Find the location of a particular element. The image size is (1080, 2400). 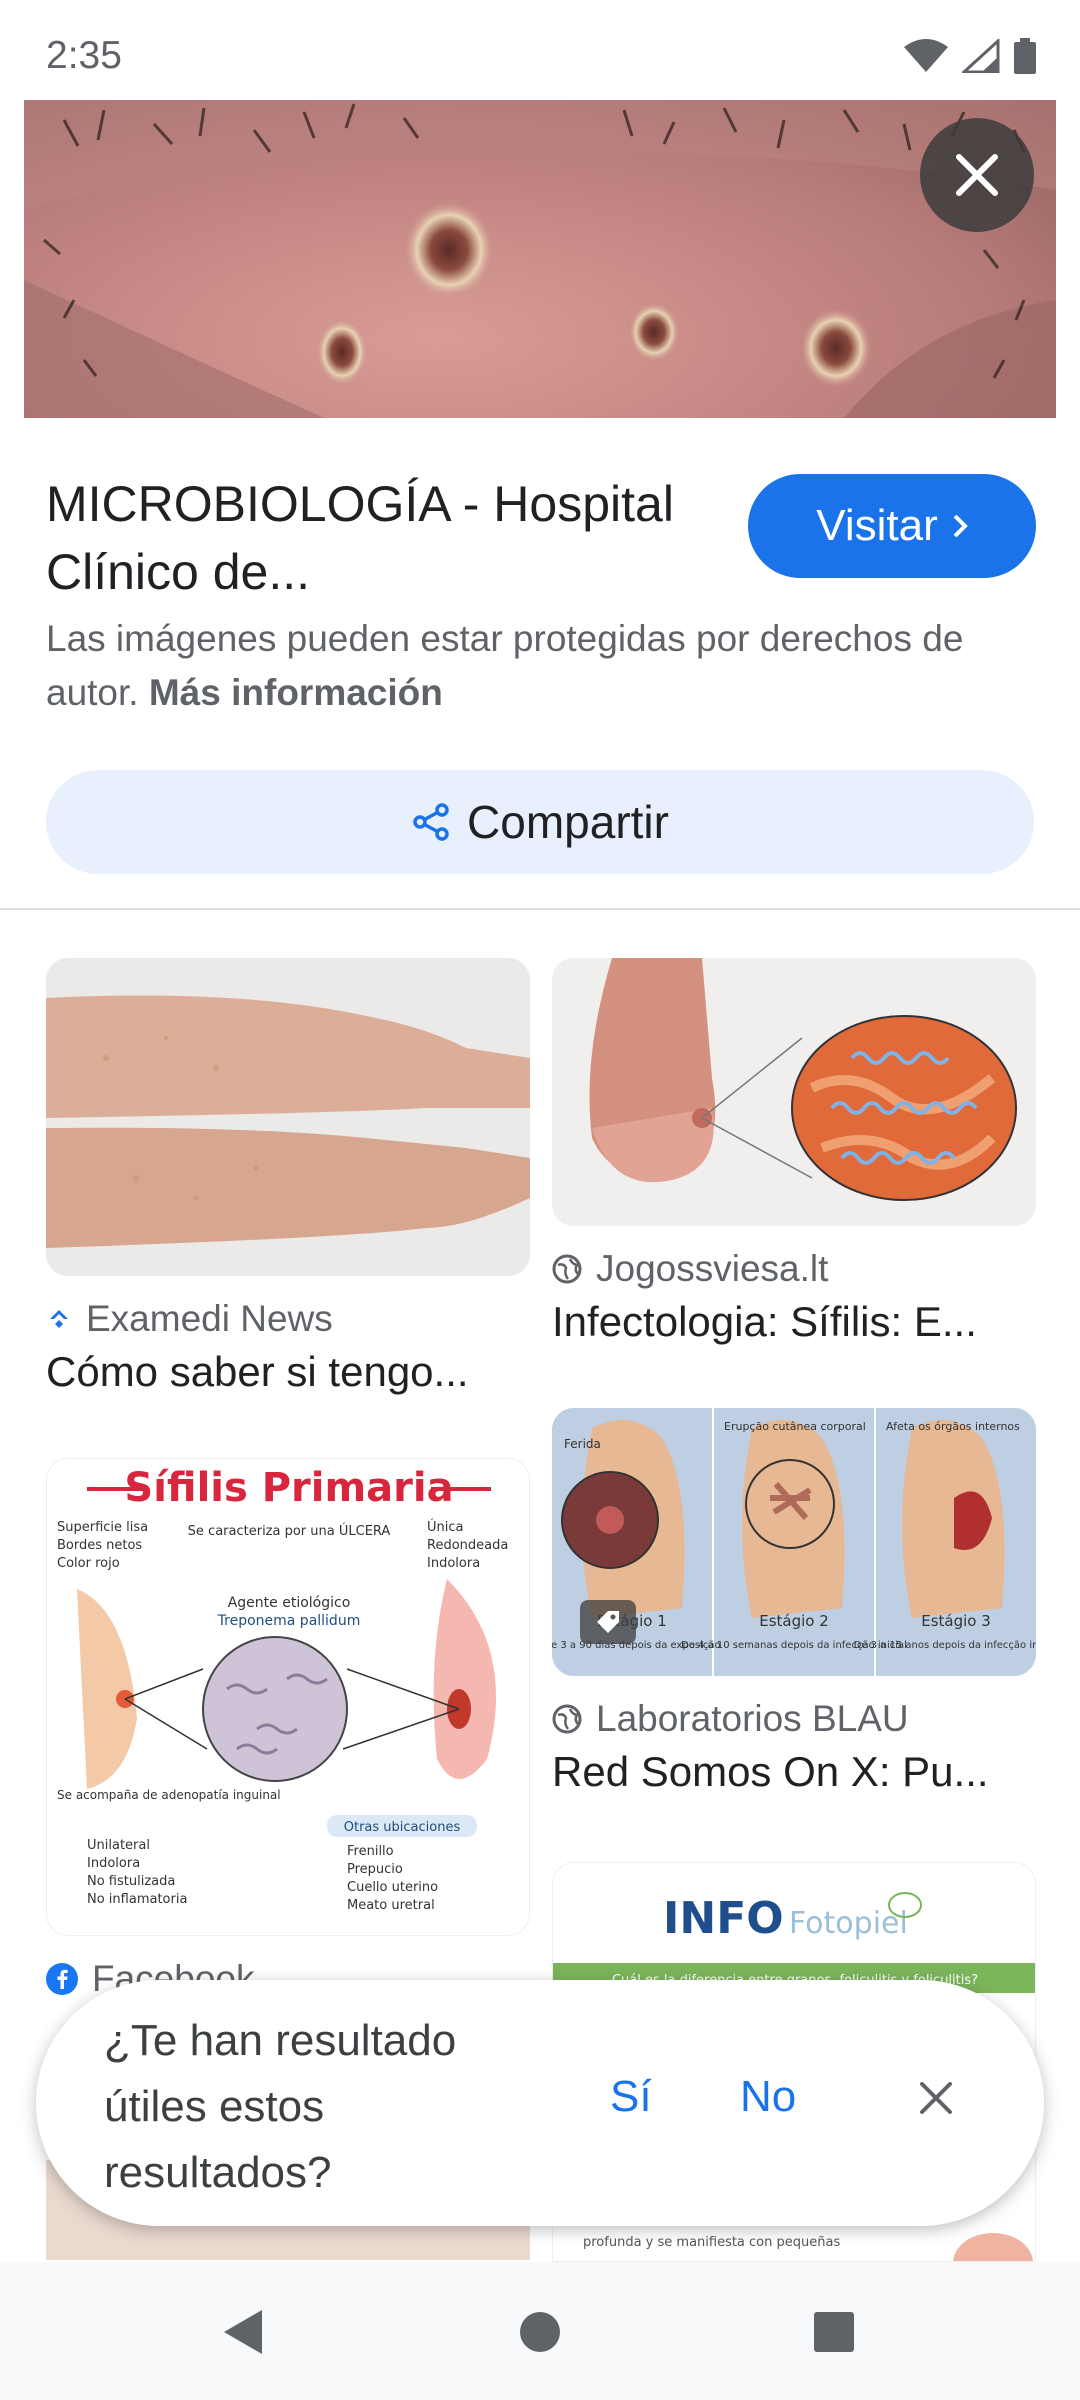

nav-back-button is located at coordinates (242, 2332).